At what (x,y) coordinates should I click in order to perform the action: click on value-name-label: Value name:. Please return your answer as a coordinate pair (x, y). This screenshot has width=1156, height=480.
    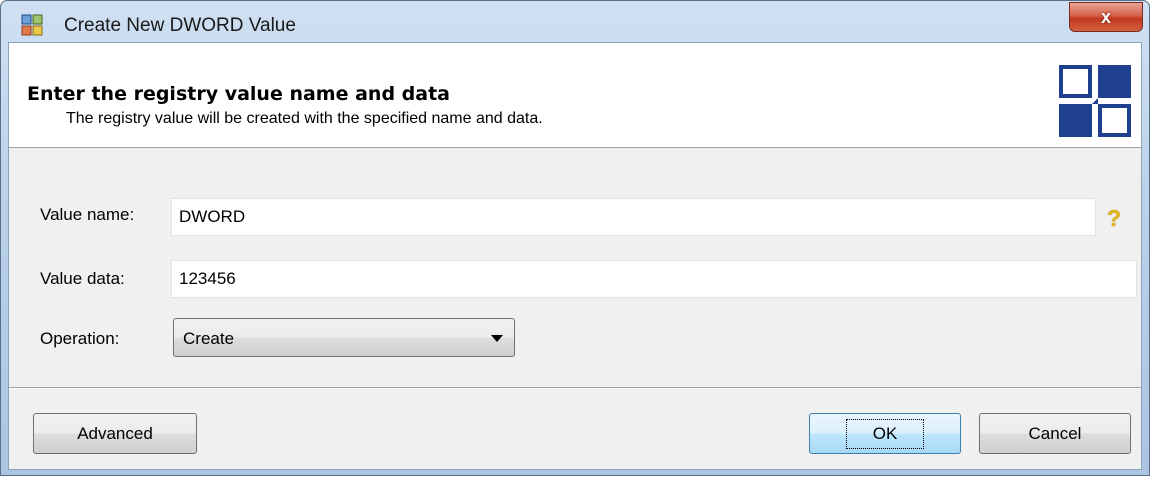
    Looking at the image, I should click on (87, 214).